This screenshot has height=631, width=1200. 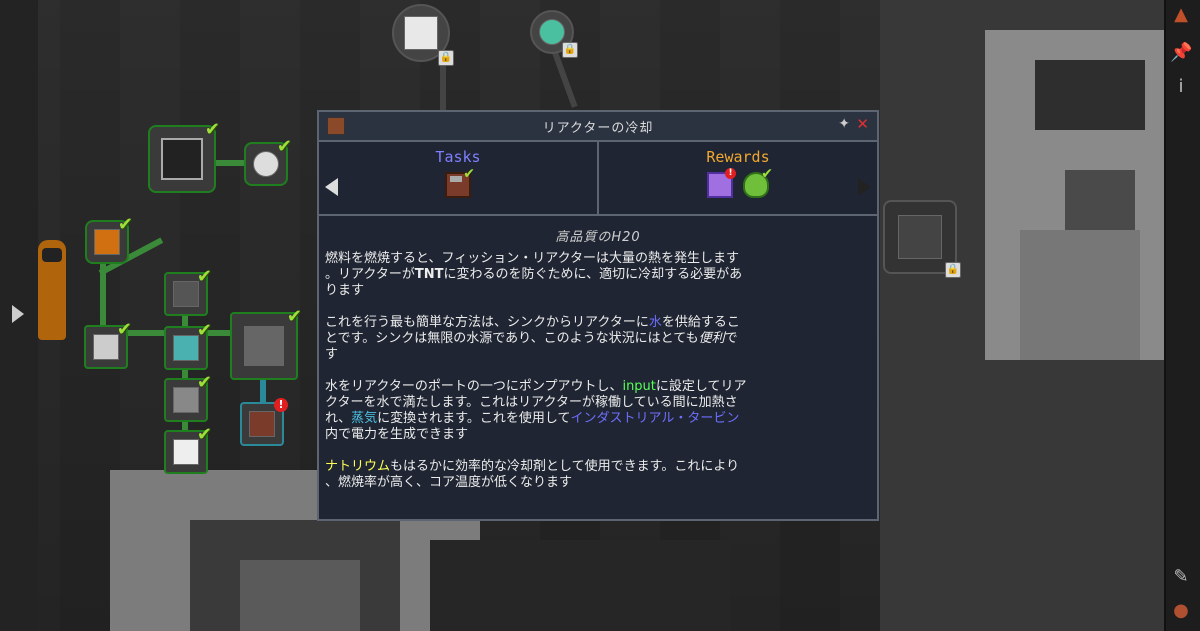 I want to click on pin-icon: ✦, so click(x=844, y=124).